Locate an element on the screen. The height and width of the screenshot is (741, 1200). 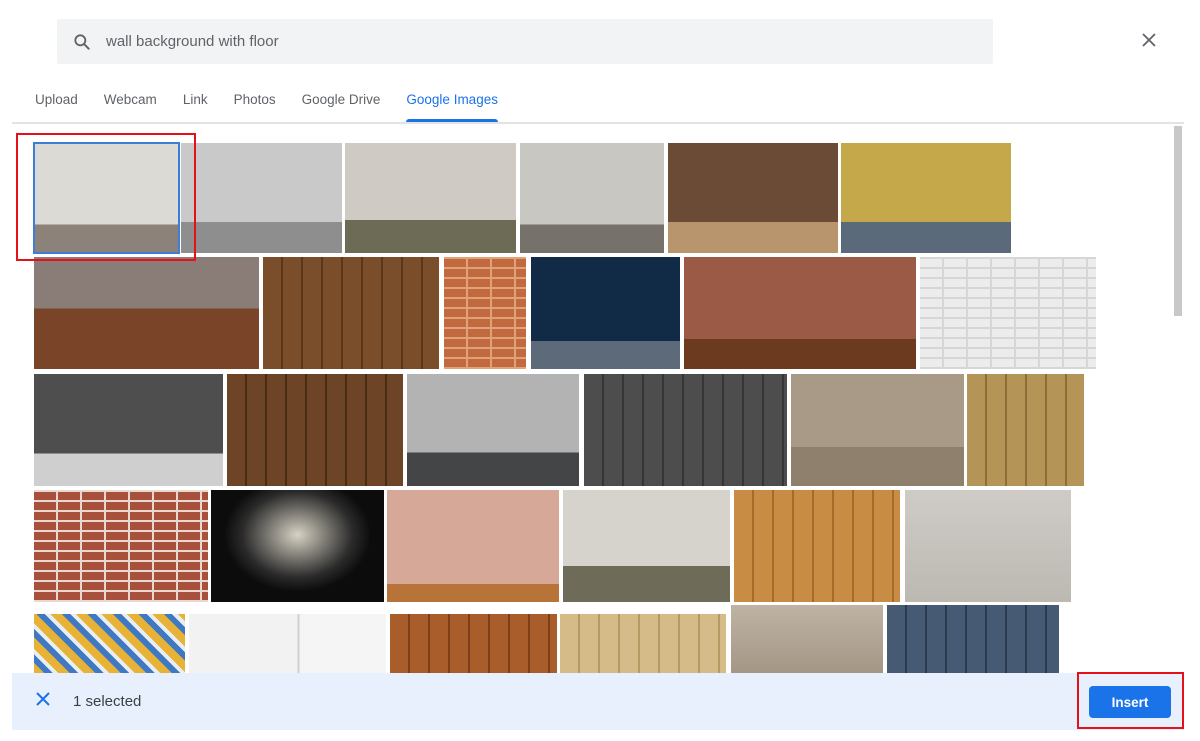
tab-photos: Photos is located at coordinates (255, 103).